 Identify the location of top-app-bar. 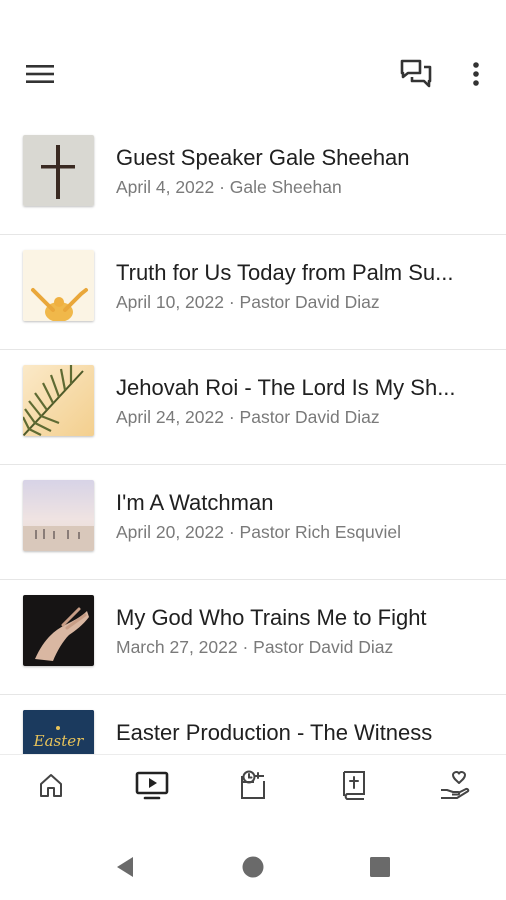
(253, 60).